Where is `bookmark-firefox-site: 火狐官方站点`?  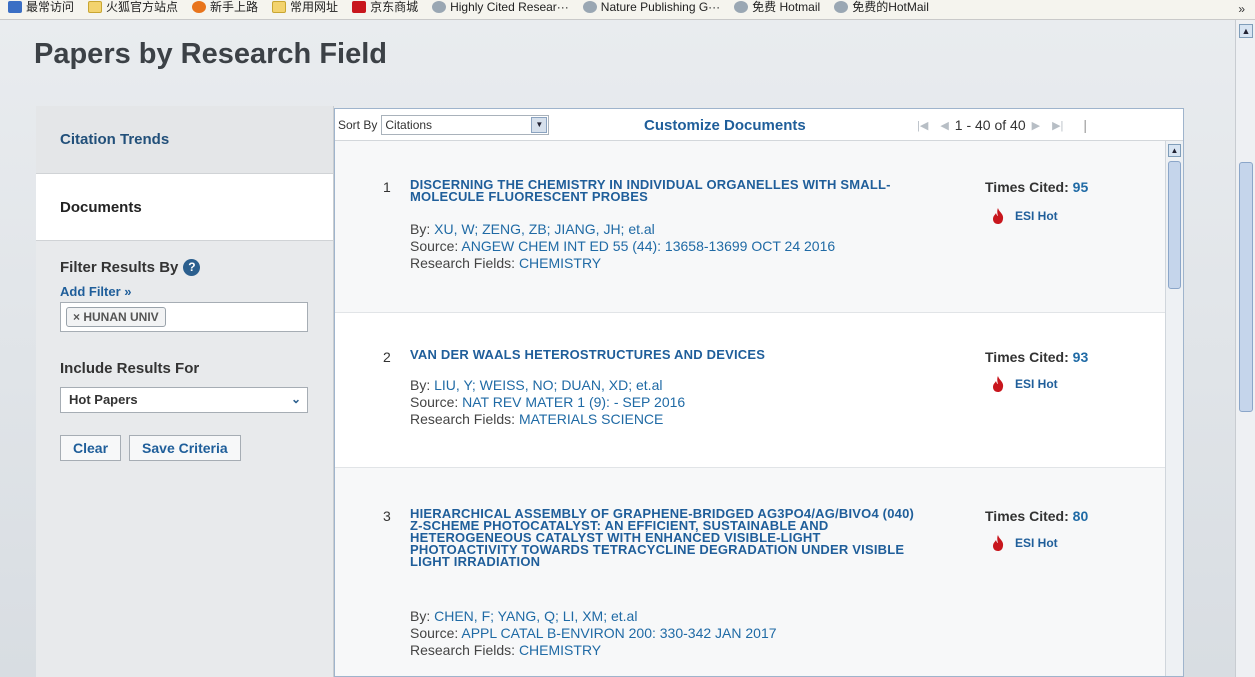 bookmark-firefox-site: 火狐官方站点 is located at coordinates (133, 7).